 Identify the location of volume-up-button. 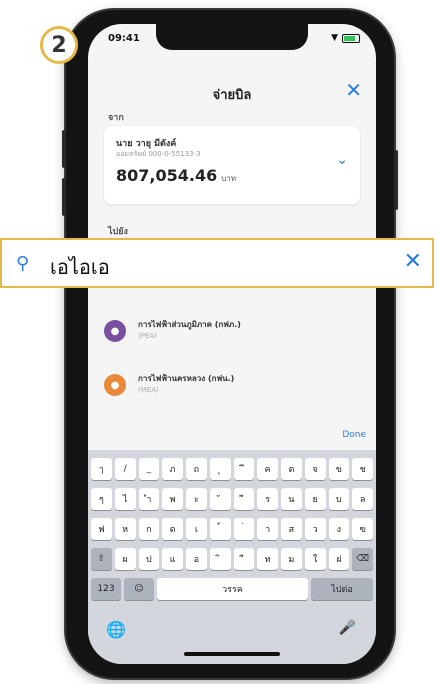
(64, 149).